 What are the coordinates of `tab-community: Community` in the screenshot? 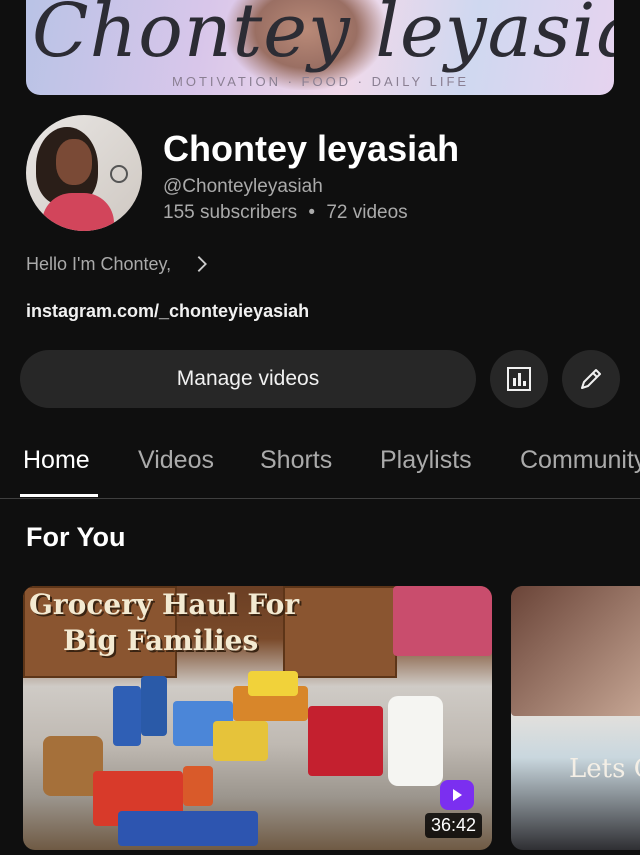 It's located at (580, 460).